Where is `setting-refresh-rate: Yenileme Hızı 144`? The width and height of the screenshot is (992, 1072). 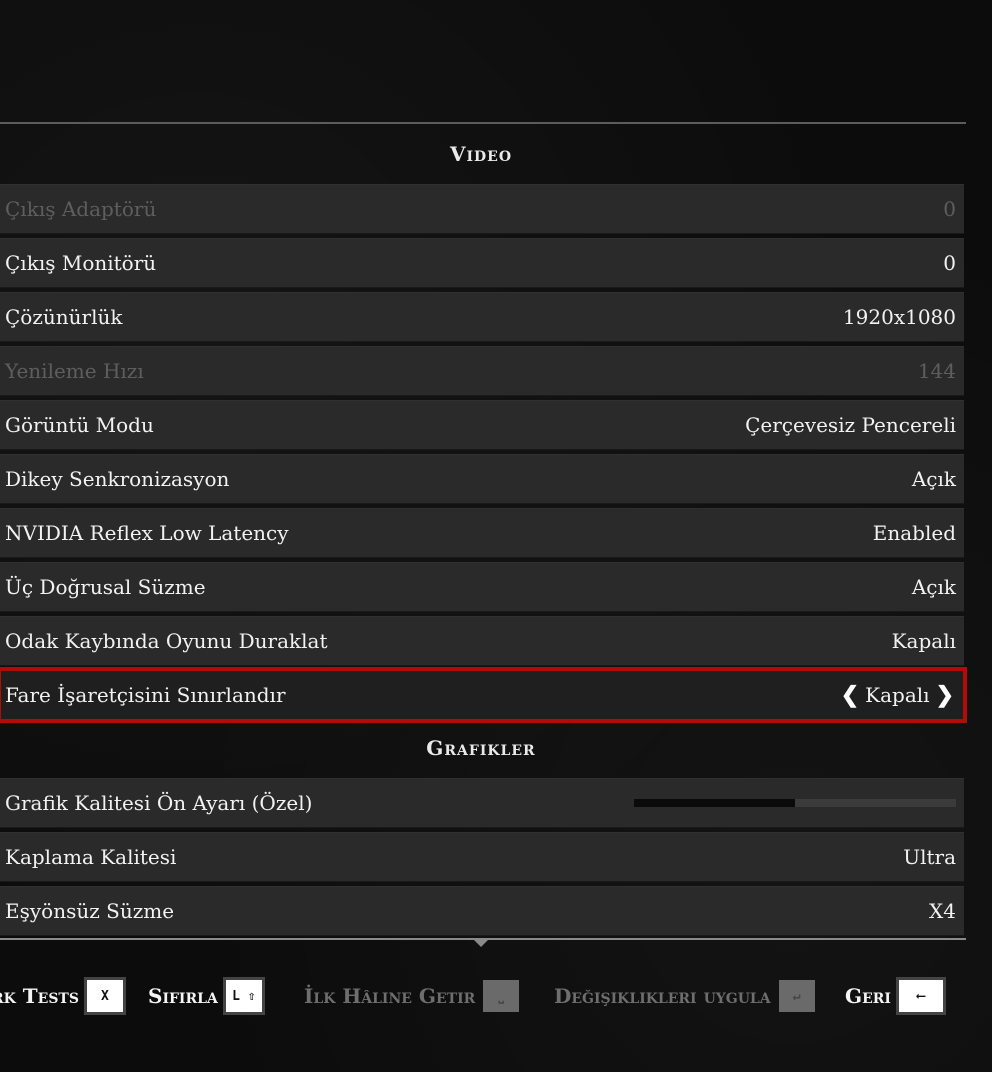
setting-refresh-rate: Yenileme Hızı 144 is located at coordinates (482, 371).